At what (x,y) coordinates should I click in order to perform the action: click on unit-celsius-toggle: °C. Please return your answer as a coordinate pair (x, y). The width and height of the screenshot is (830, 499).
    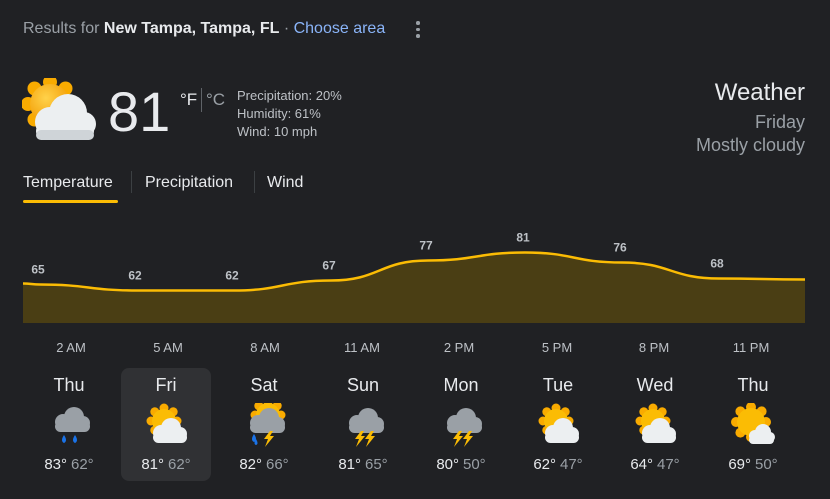
    Looking at the image, I should click on (215, 100).